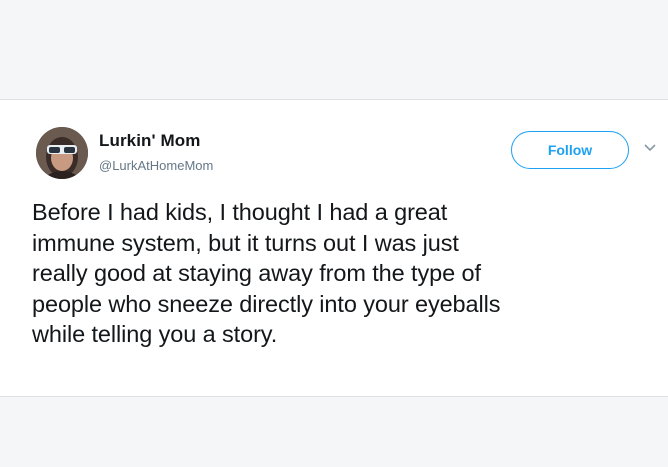  I want to click on bottom-background, so click(334, 432).